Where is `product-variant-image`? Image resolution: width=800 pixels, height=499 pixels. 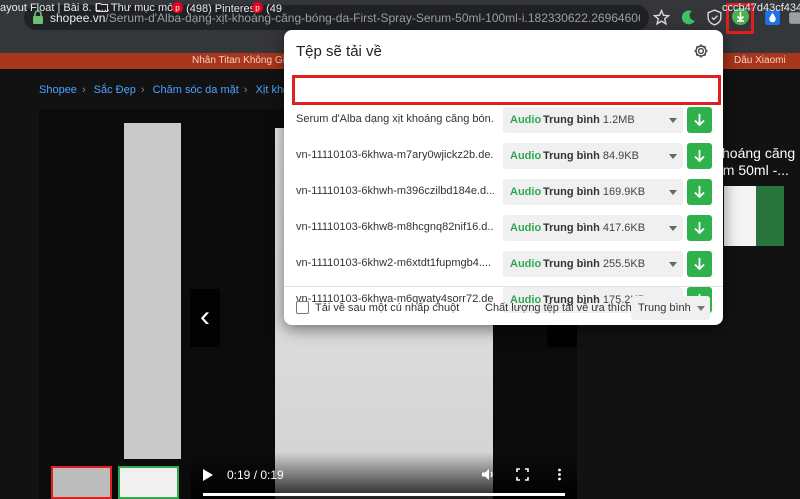 product-variant-image is located at coordinates (754, 216).